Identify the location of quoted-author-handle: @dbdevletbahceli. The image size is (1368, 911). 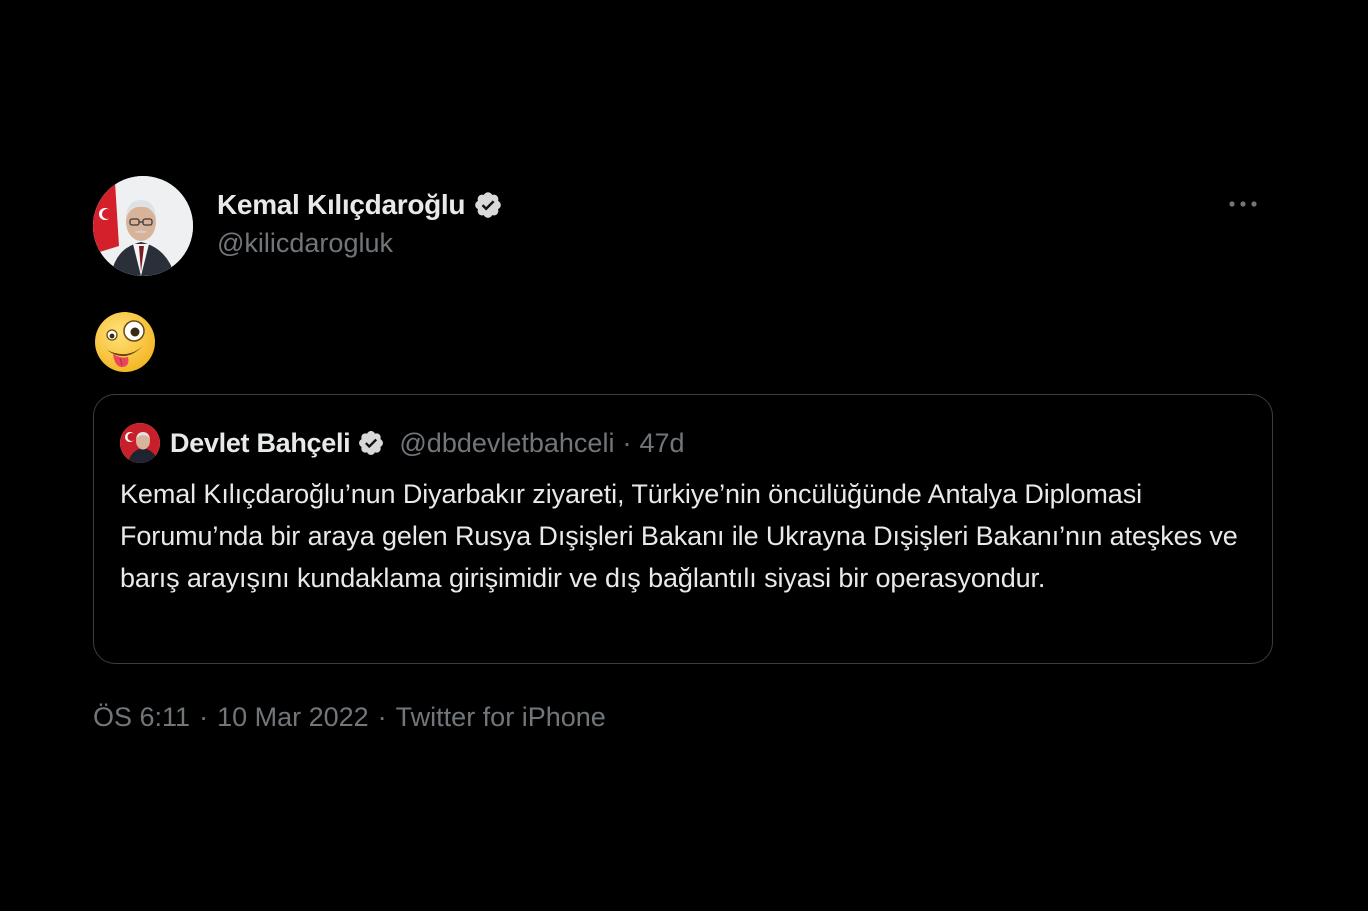
(506, 443).